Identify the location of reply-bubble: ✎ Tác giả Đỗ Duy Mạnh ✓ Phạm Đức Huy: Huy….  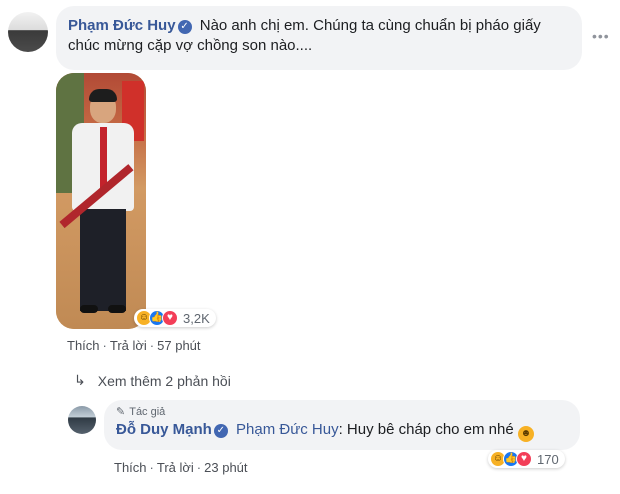
(342, 425).